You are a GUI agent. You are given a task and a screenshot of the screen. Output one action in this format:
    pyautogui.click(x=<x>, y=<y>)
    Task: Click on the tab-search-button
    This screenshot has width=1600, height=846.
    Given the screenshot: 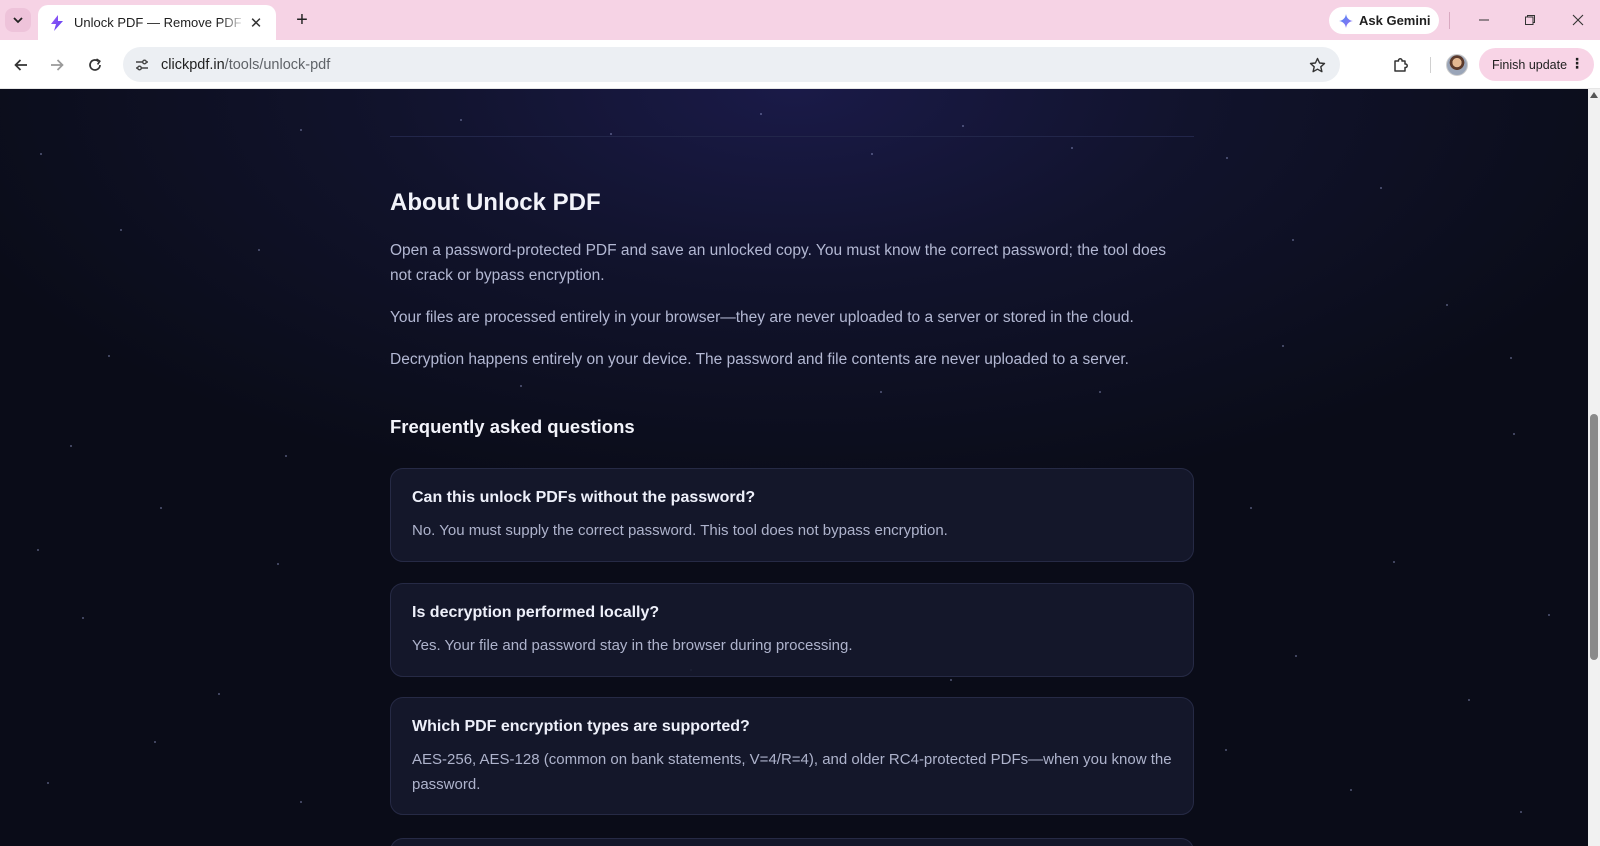 What is the action you would take?
    pyautogui.click(x=18, y=20)
    